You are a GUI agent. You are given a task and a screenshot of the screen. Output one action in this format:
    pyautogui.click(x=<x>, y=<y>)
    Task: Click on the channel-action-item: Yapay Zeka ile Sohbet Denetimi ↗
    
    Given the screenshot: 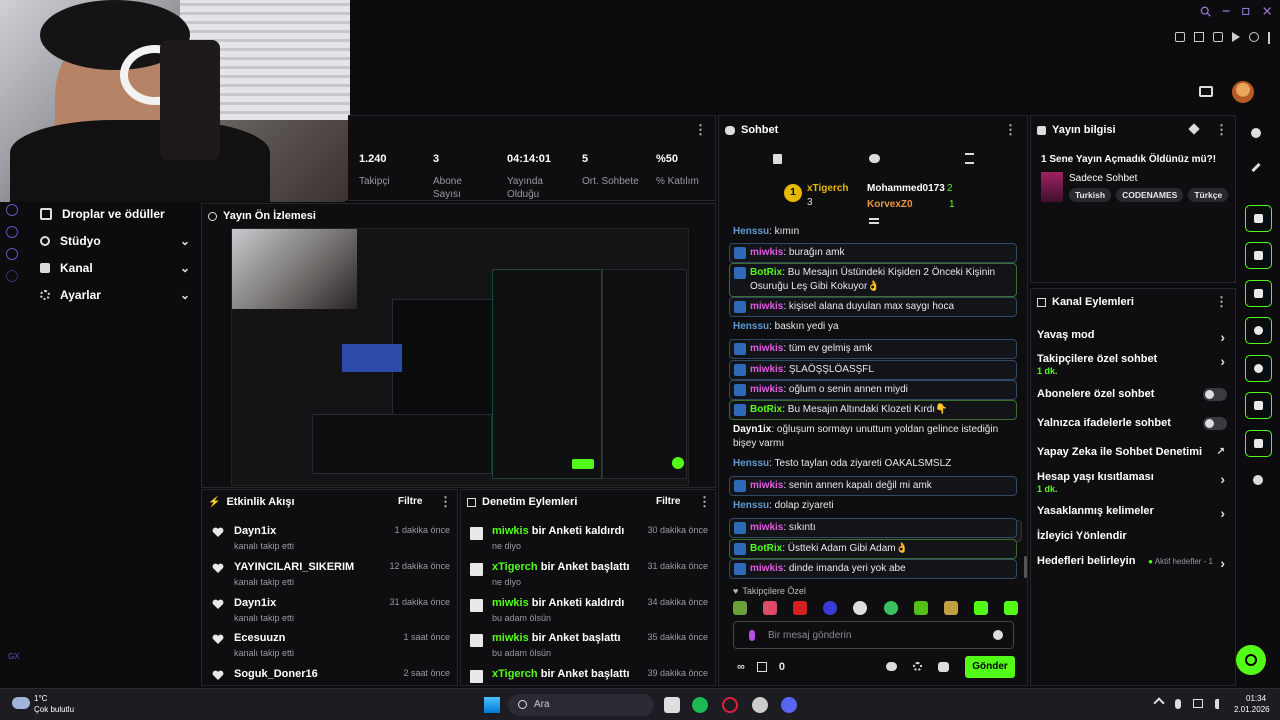 What is the action you would take?
    pyautogui.click(x=1132, y=452)
    